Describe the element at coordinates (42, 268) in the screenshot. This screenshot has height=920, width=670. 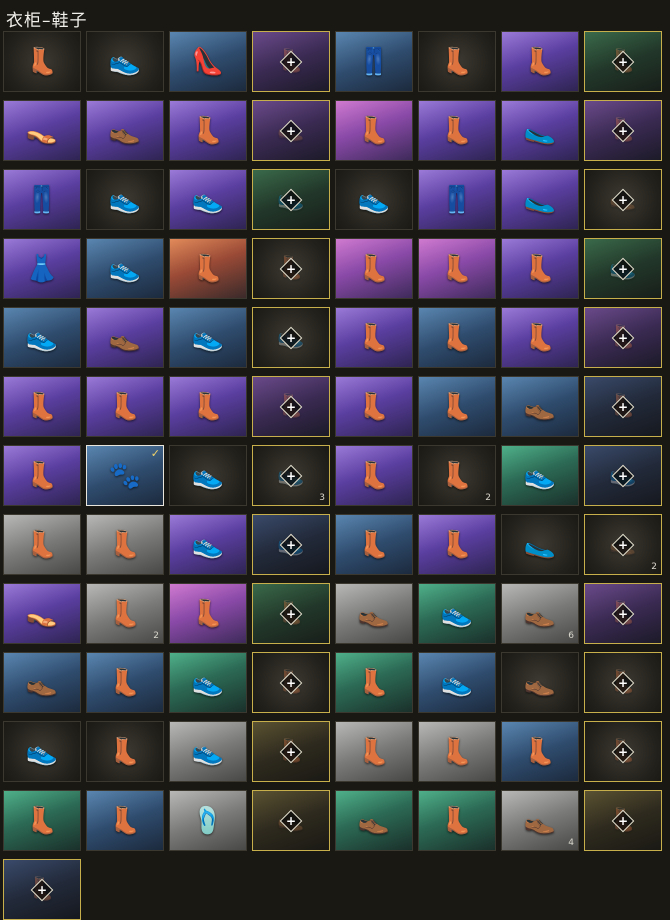
I see `wardrobe-item-tile: 👗` at that location.